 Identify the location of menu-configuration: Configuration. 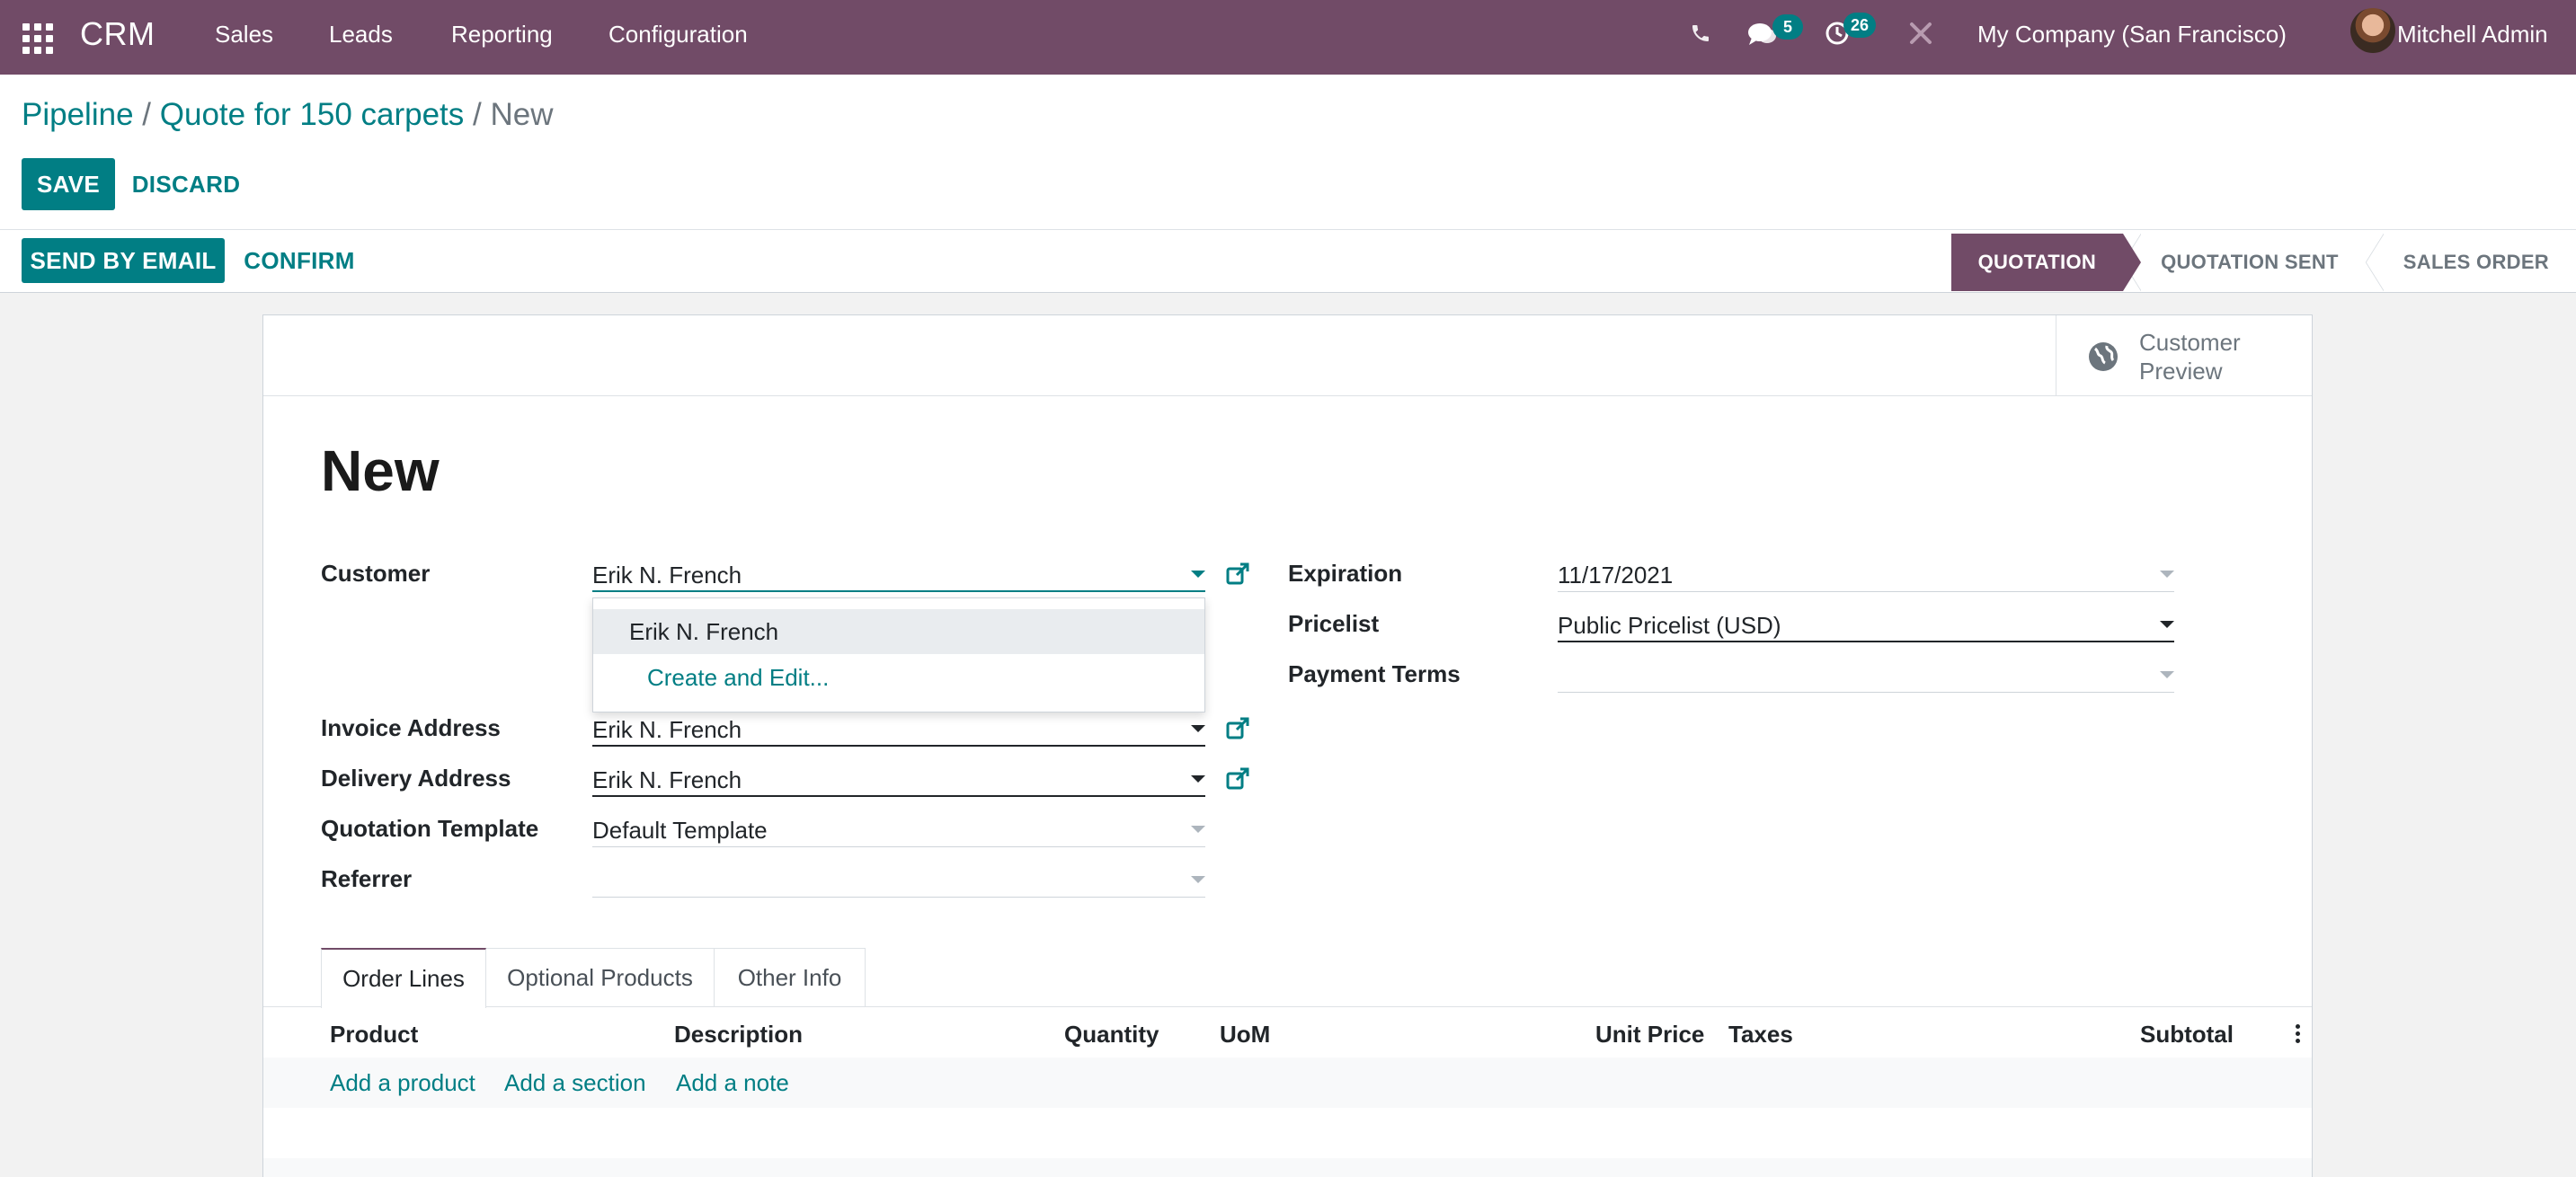
(678, 35).